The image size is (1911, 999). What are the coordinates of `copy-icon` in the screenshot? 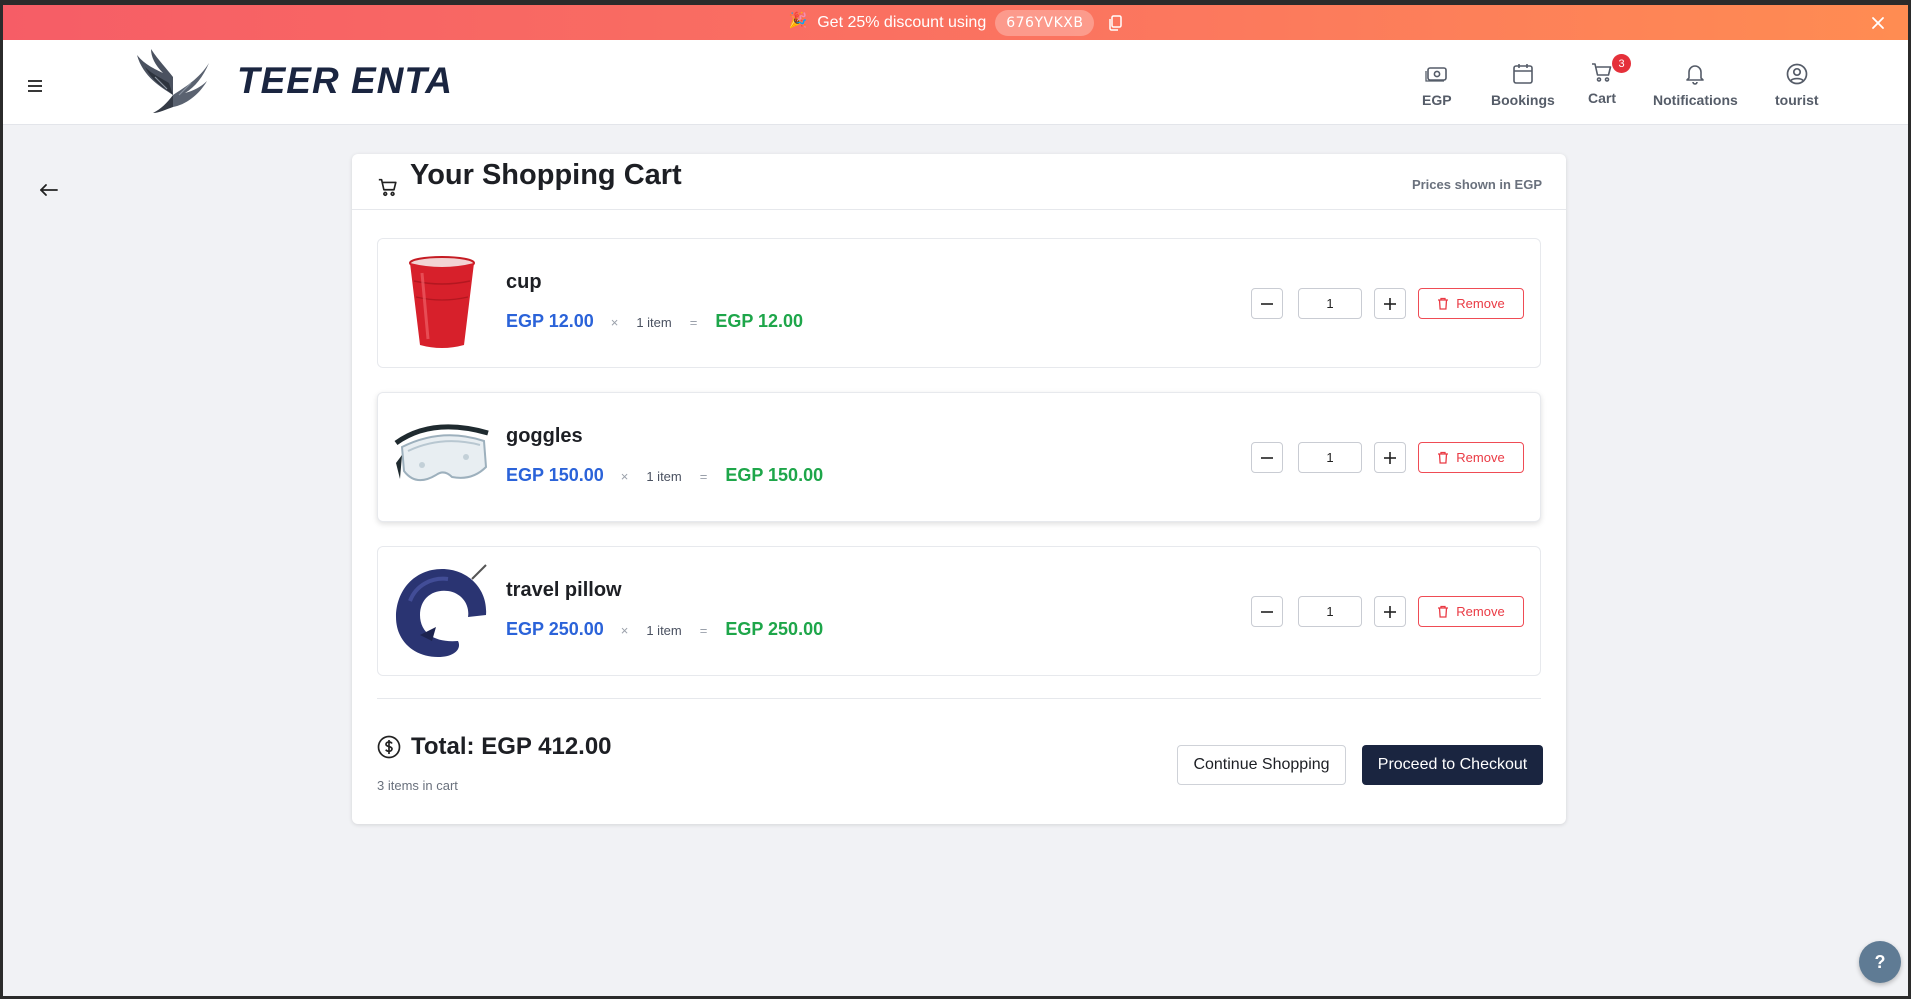 It's located at (1115, 22).